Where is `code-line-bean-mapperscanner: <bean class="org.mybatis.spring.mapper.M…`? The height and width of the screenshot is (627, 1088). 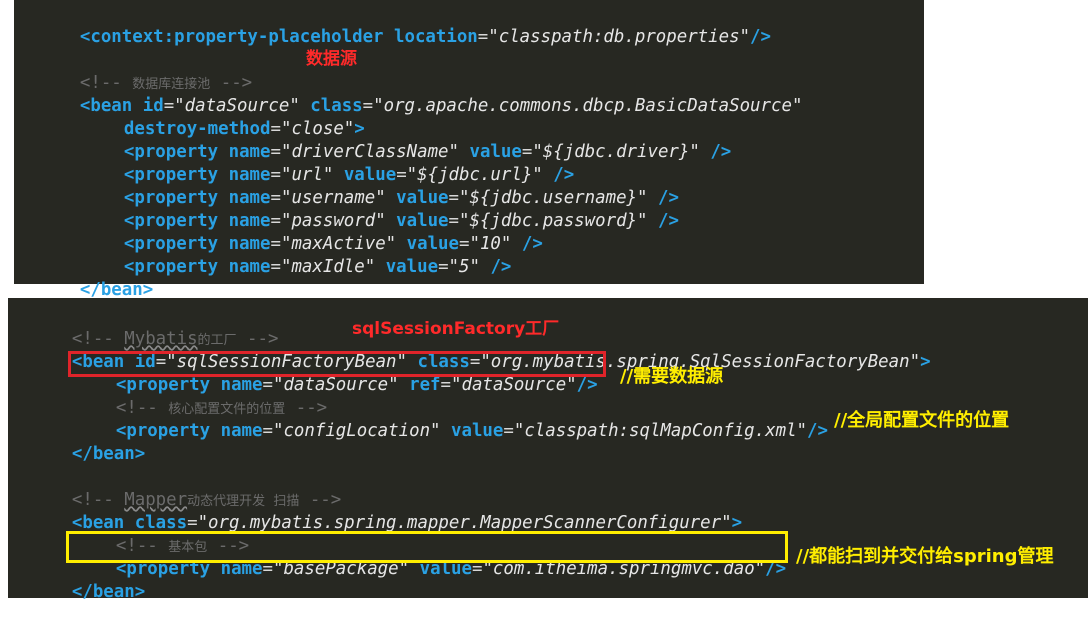
code-line-bean-mapperscanner: <bean class="org.mybatis.spring.mapper.M… is located at coordinates (407, 523).